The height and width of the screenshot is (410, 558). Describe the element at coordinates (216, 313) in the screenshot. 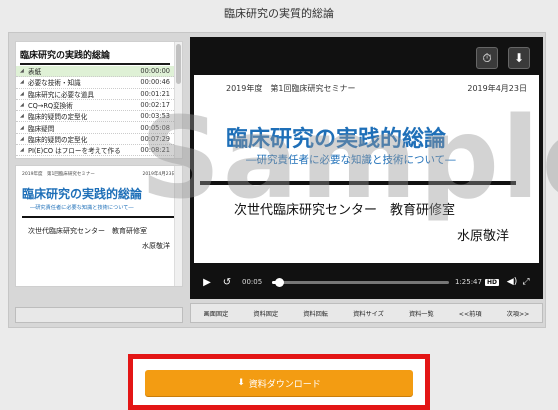

I see `toolbar-button: 画面固定` at that location.